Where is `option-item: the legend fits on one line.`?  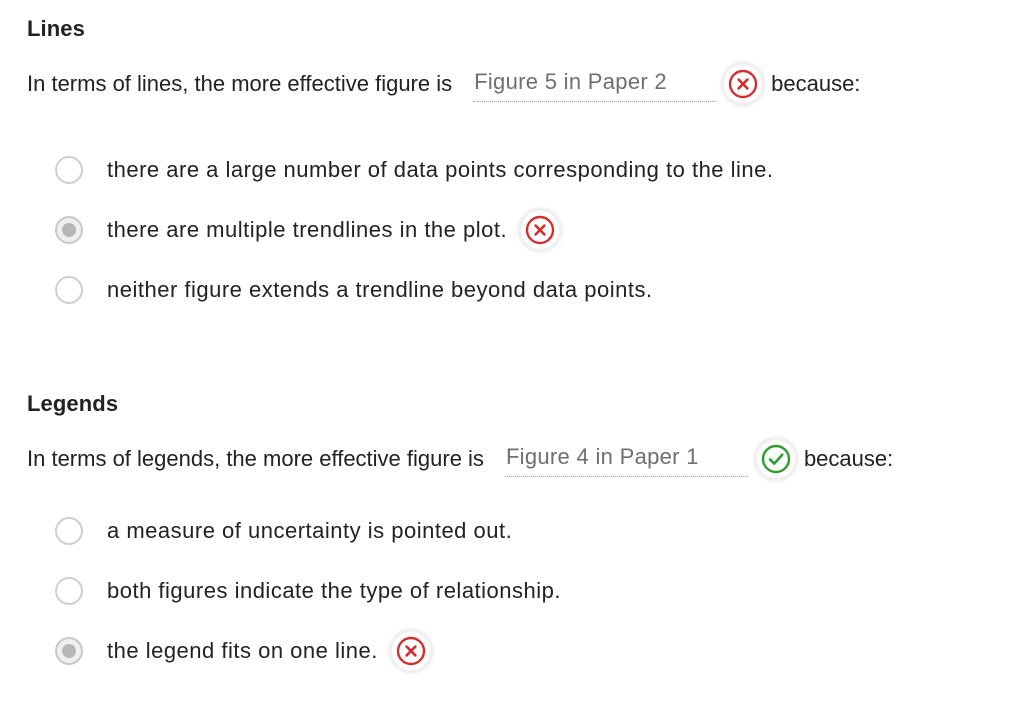
option-item: the legend fits on one line. is located at coordinates (515, 651).